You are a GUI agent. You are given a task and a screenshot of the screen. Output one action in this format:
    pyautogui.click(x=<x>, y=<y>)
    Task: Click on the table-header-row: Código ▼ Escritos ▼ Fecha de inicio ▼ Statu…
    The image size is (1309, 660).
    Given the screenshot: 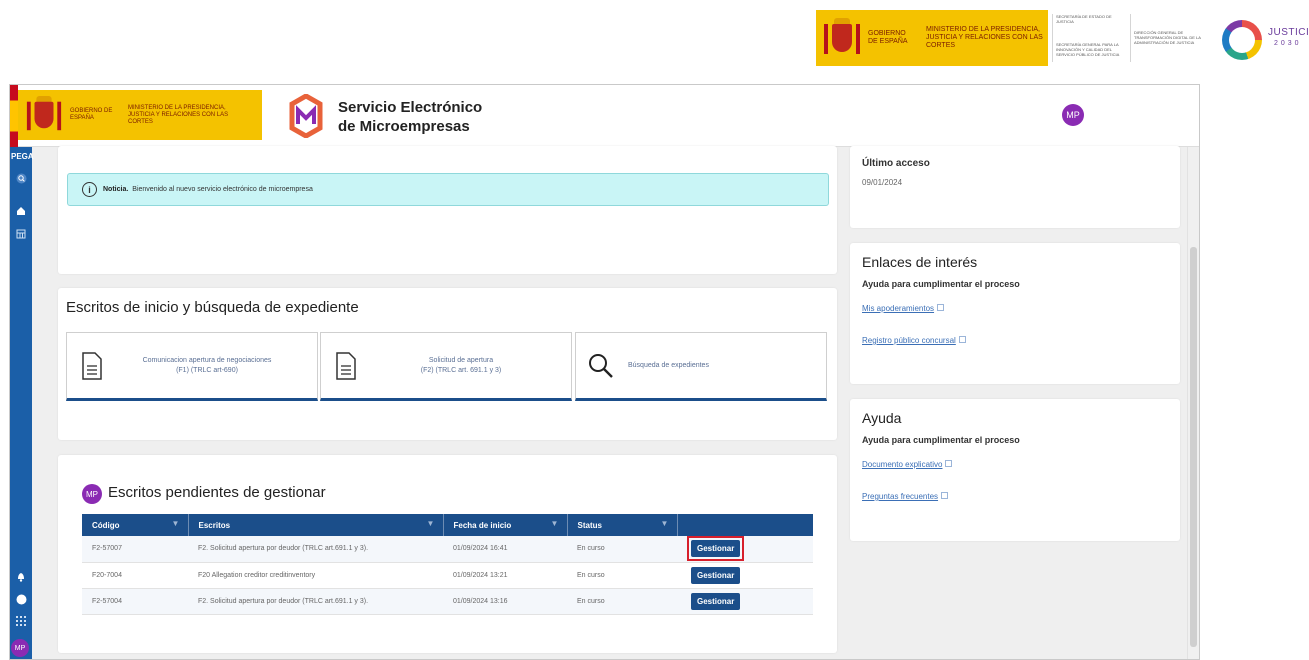 What is the action you would take?
    pyautogui.click(x=447, y=525)
    